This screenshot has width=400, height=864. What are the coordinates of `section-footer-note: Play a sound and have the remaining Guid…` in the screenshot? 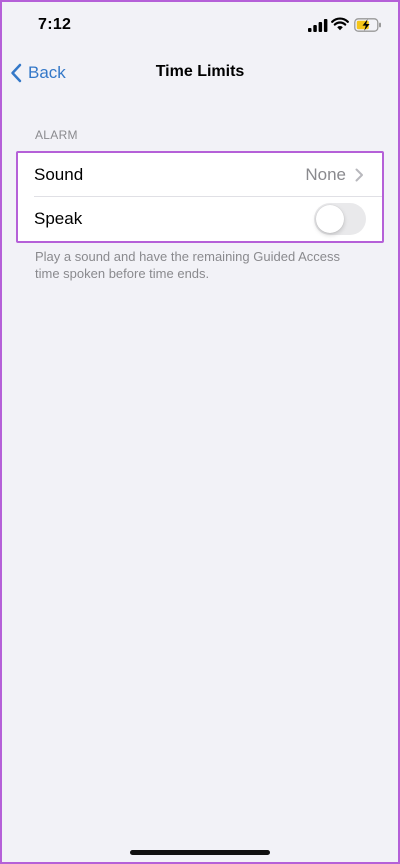 It's located at (187, 265).